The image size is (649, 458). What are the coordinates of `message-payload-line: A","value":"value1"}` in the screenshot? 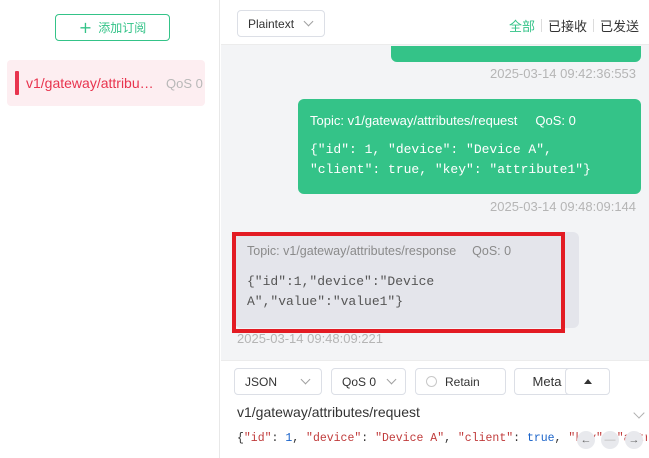 It's located at (325, 301).